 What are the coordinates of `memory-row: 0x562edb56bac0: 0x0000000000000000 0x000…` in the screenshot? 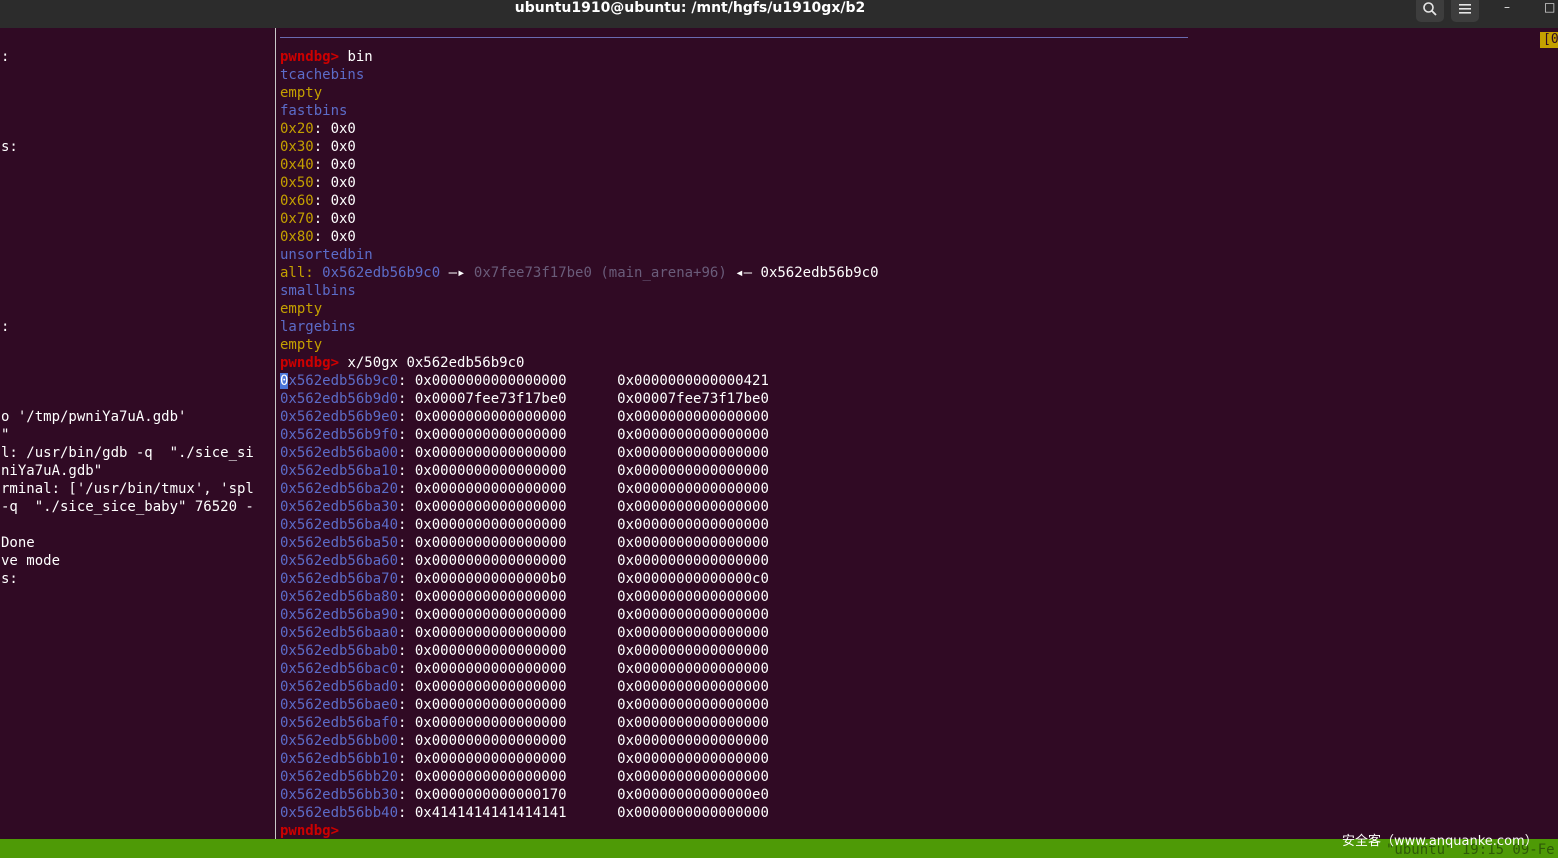 It's located at (524, 669).